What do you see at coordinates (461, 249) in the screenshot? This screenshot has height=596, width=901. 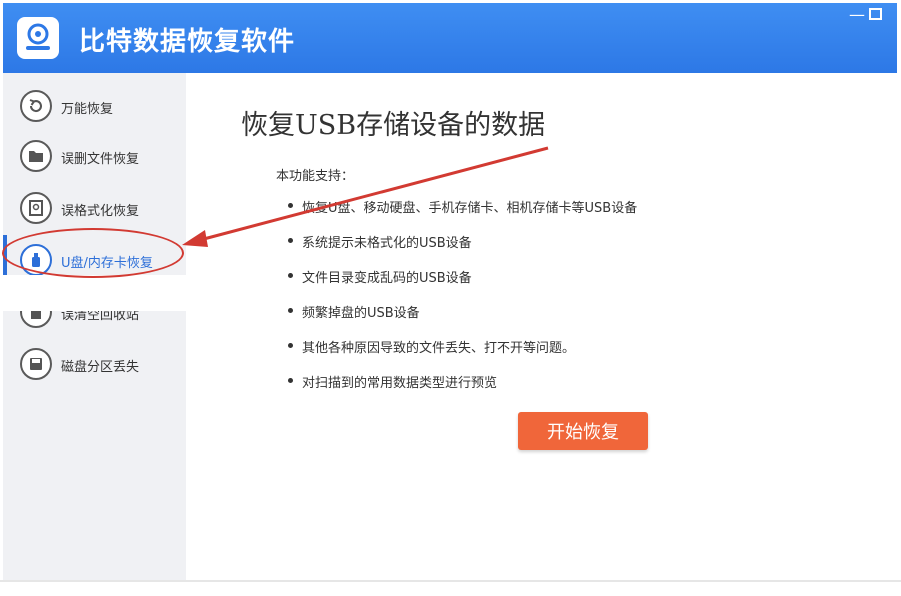 I see `list-item: 系统提示未格式化的USB设备` at bounding box center [461, 249].